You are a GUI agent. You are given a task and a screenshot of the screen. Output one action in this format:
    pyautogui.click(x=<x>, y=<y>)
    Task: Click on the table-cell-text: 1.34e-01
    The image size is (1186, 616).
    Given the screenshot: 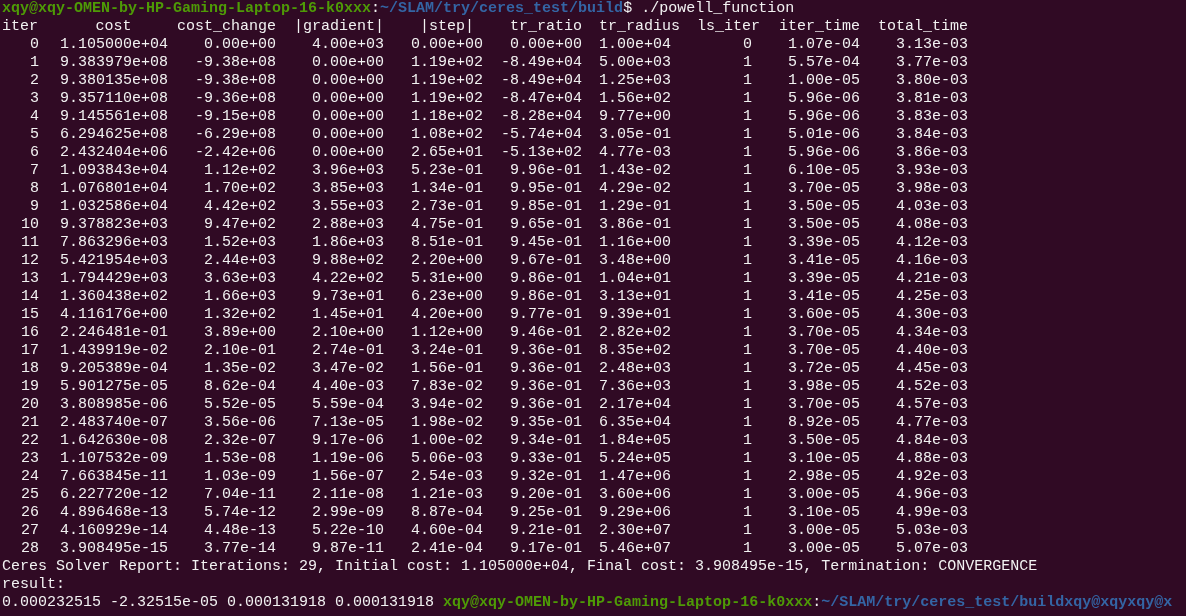 What is the action you would take?
    pyautogui.click(x=446, y=189)
    